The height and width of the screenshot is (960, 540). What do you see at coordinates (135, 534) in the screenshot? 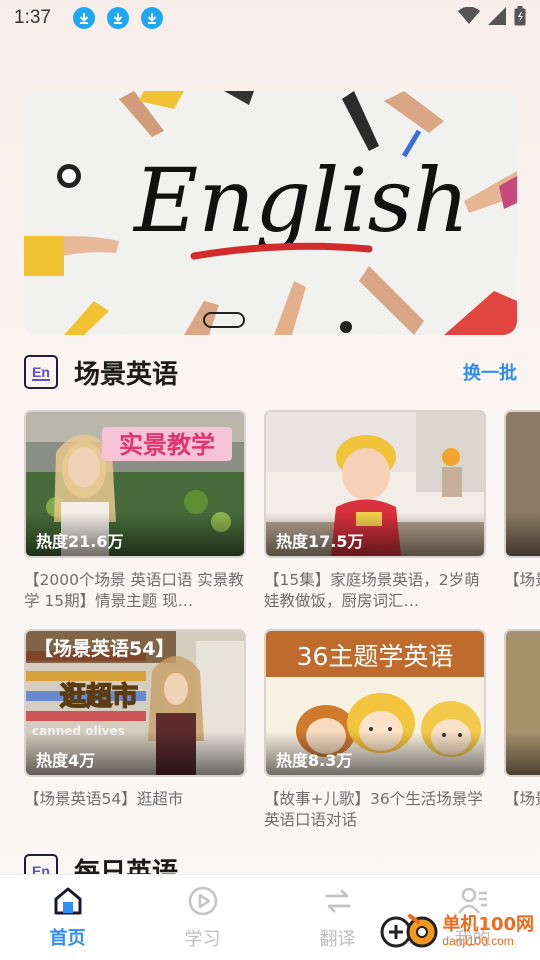
I see `heat-count: 热度21.6万` at bounding box center [135, 534].